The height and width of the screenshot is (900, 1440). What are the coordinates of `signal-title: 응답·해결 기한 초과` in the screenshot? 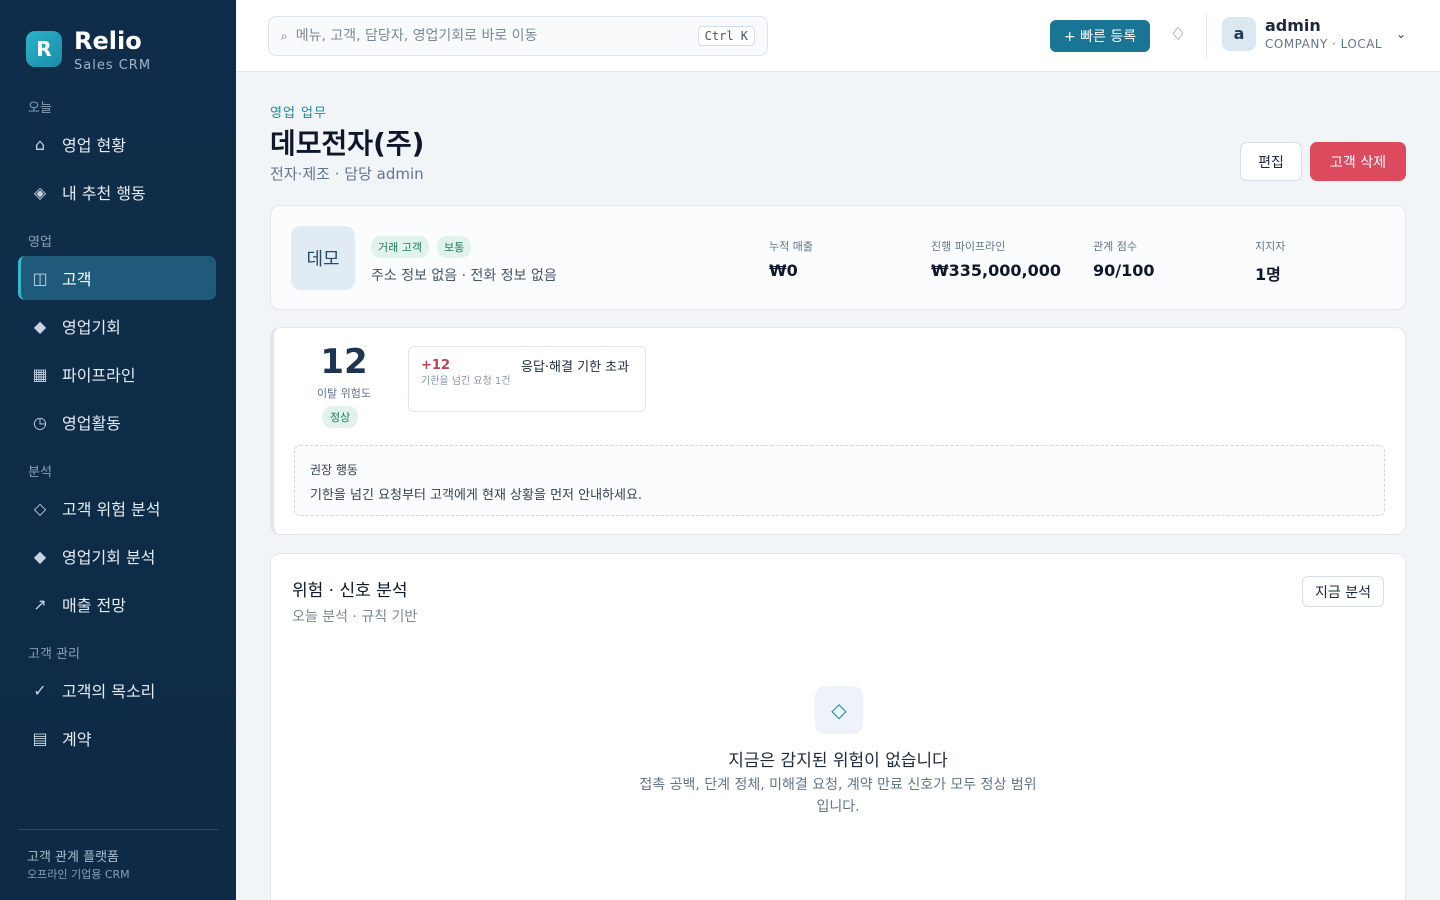 It's located at (575, 367).